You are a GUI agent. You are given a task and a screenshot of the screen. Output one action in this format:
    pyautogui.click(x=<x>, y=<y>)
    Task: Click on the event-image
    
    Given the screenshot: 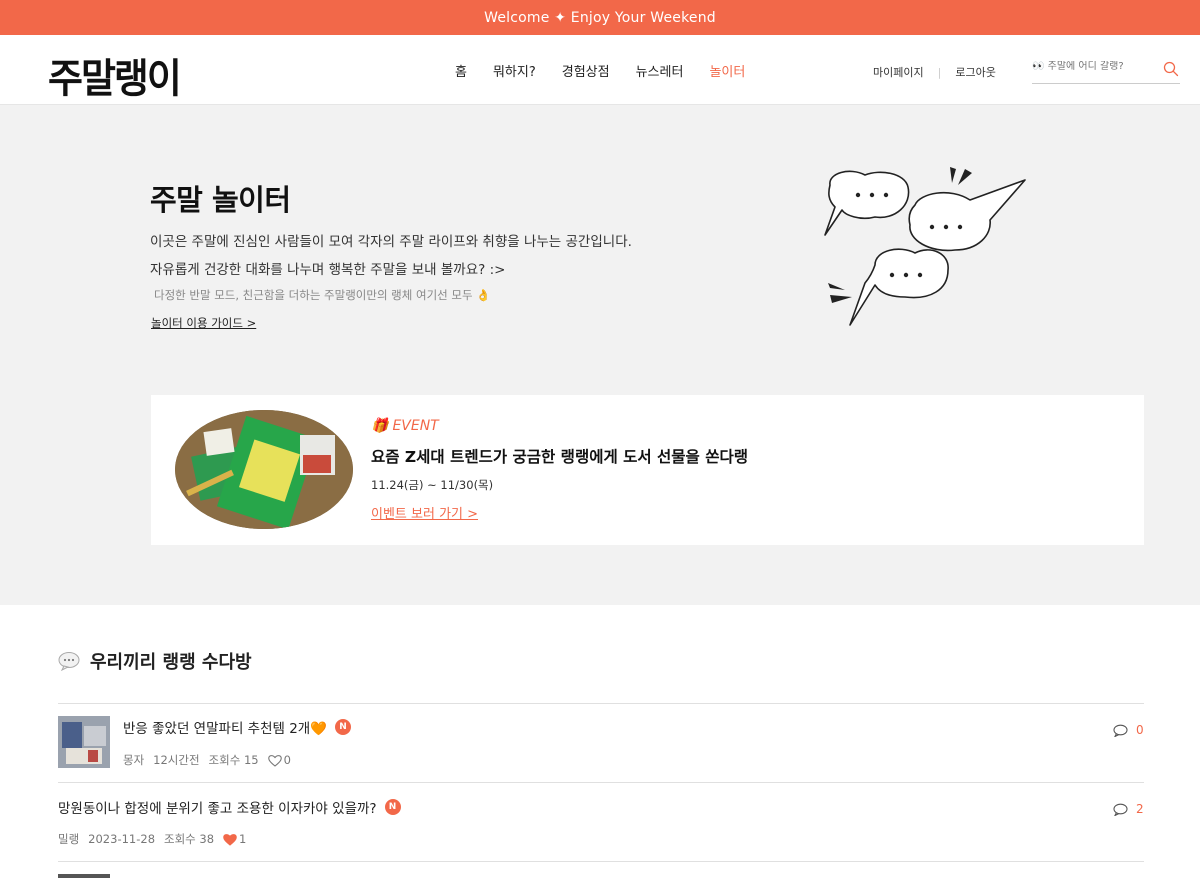 What is the action you would take?
    pyautogui.click(x=264, y=469)
    